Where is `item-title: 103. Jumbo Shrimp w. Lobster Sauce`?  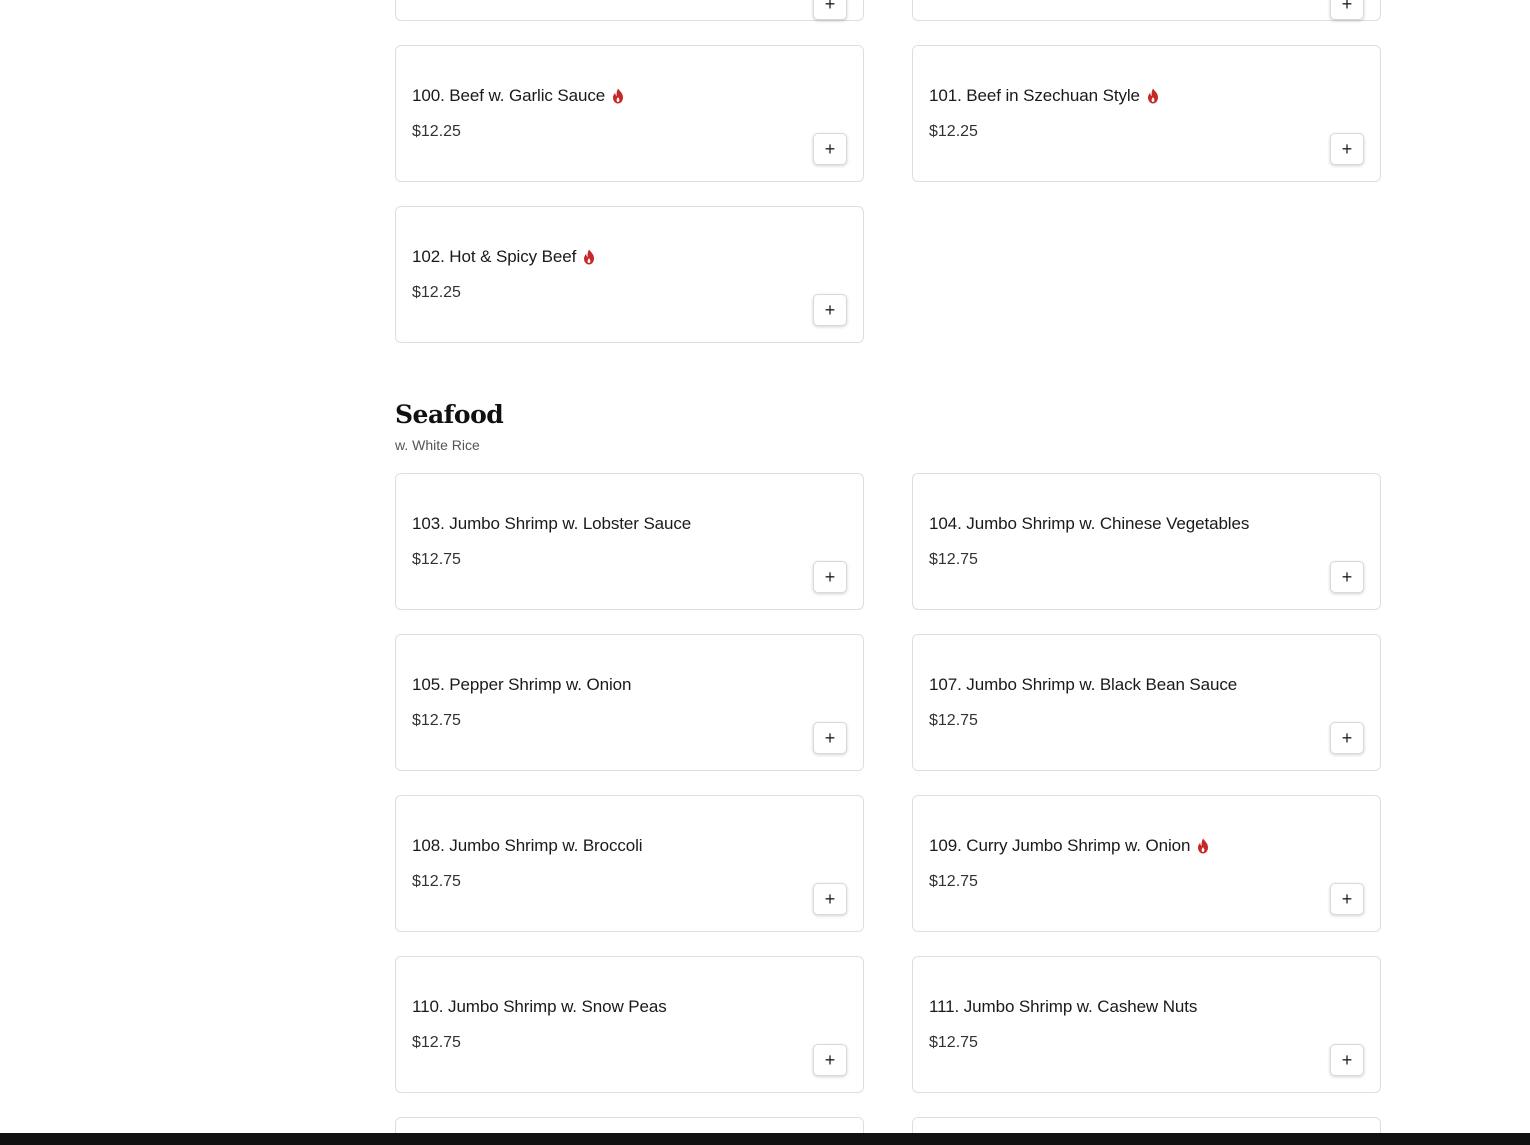 item-title: 103. Jumbo Shrimp w. Lobster Sauce is located at coordinates (551, 524).